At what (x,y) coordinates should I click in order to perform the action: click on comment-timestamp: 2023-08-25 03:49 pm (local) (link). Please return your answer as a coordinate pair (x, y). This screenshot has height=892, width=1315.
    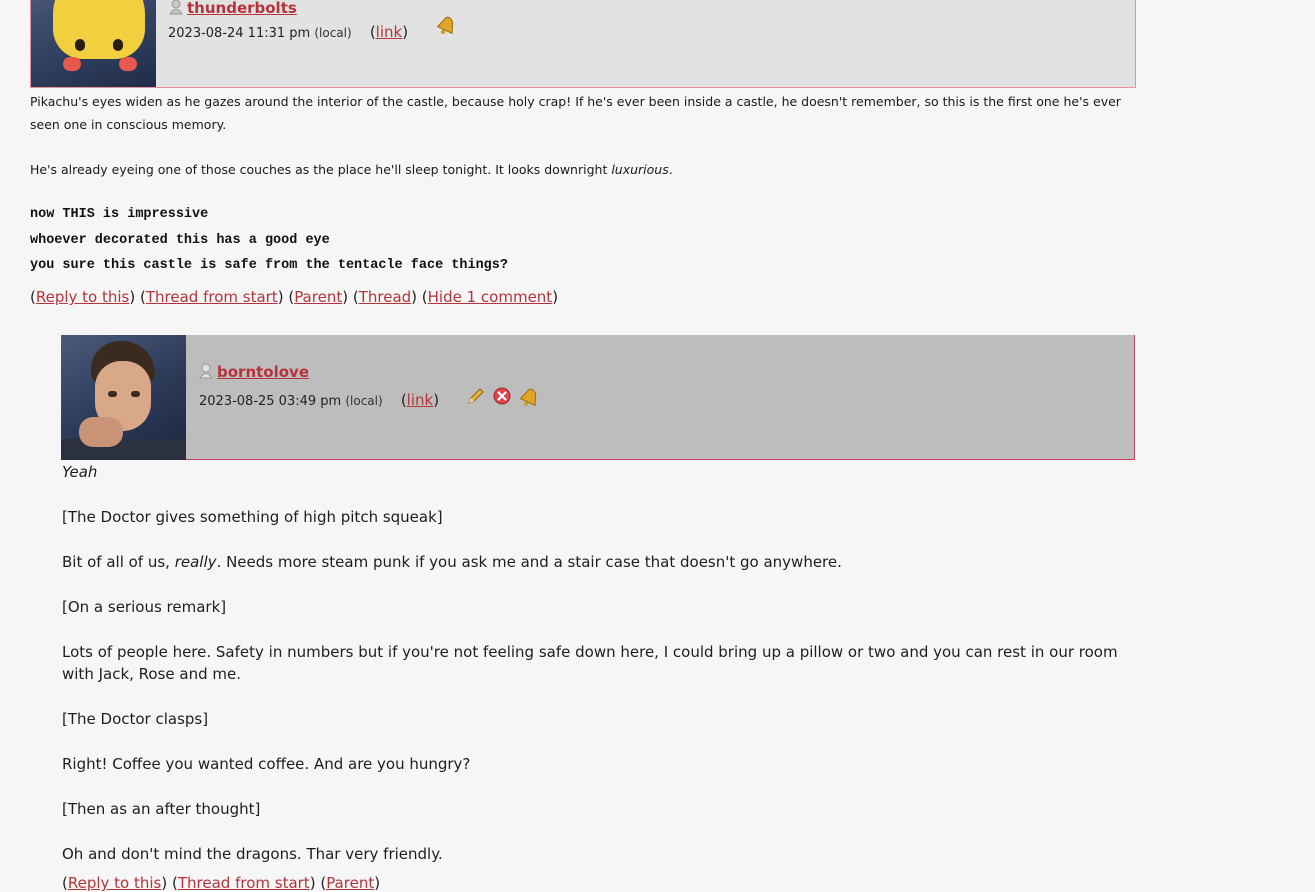
    Looking at the image, I should click on (319, 400).